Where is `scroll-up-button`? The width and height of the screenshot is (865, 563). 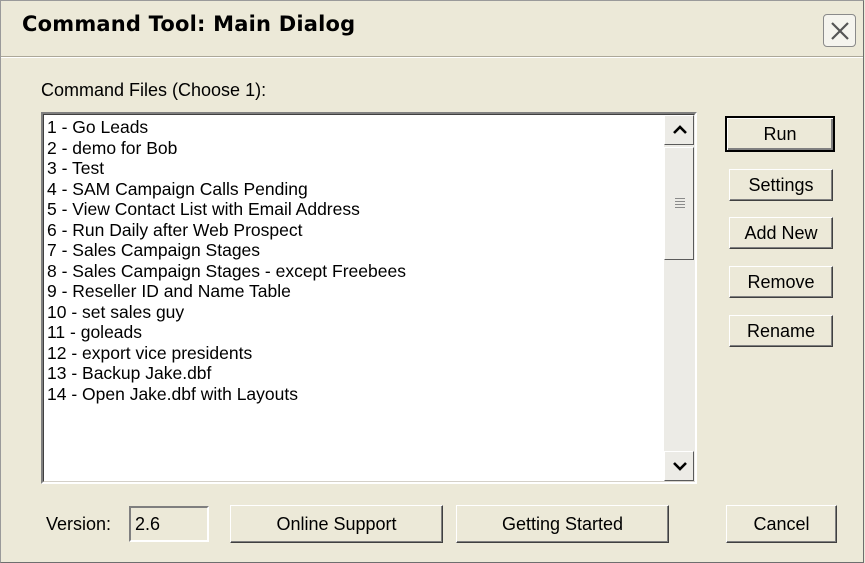 scroll-up-button is located at coordinates (679, 130).